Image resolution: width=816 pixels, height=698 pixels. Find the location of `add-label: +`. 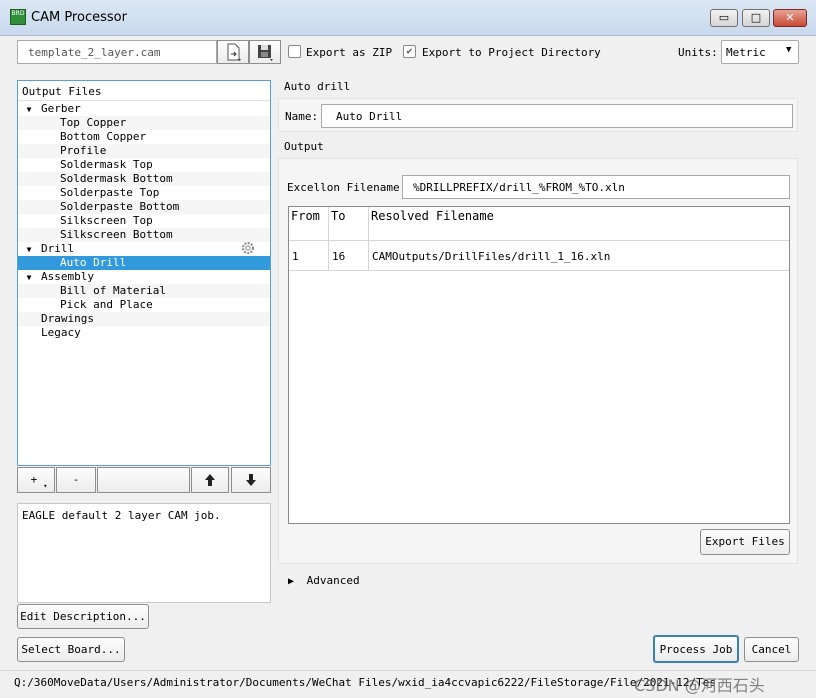

add-label: + is located at coordinates (34, 479).